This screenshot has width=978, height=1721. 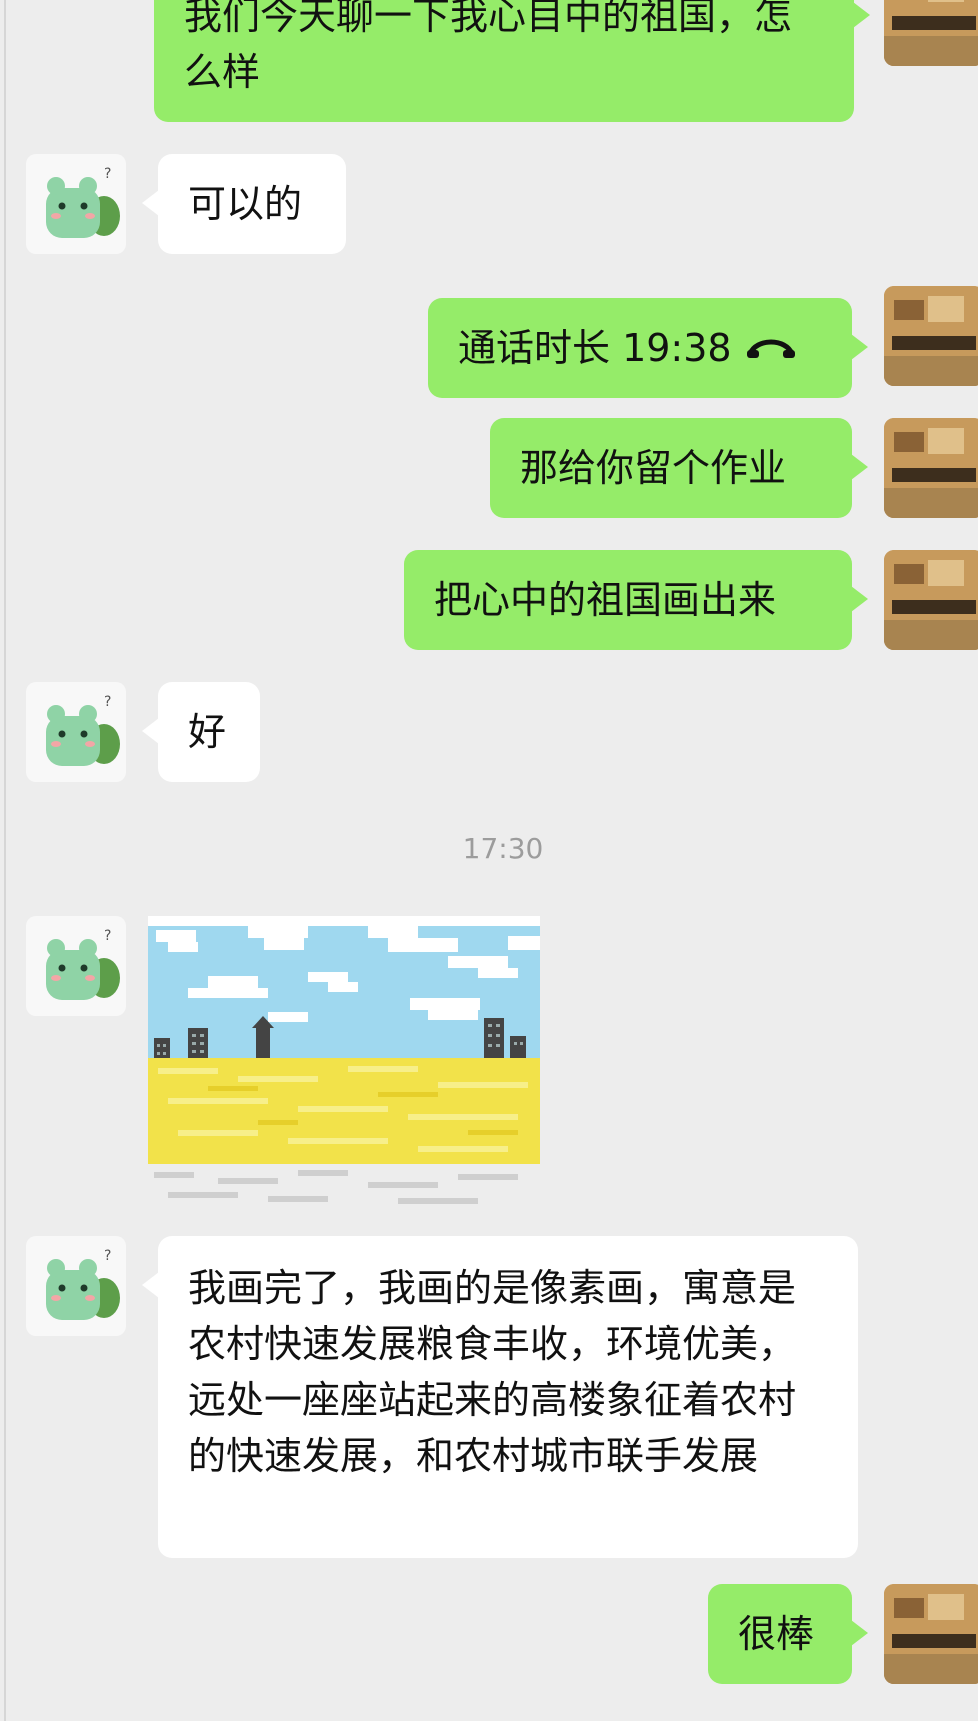 I want to click on message-text: 把心中的祖国画出来, so click(x=605, y=600).